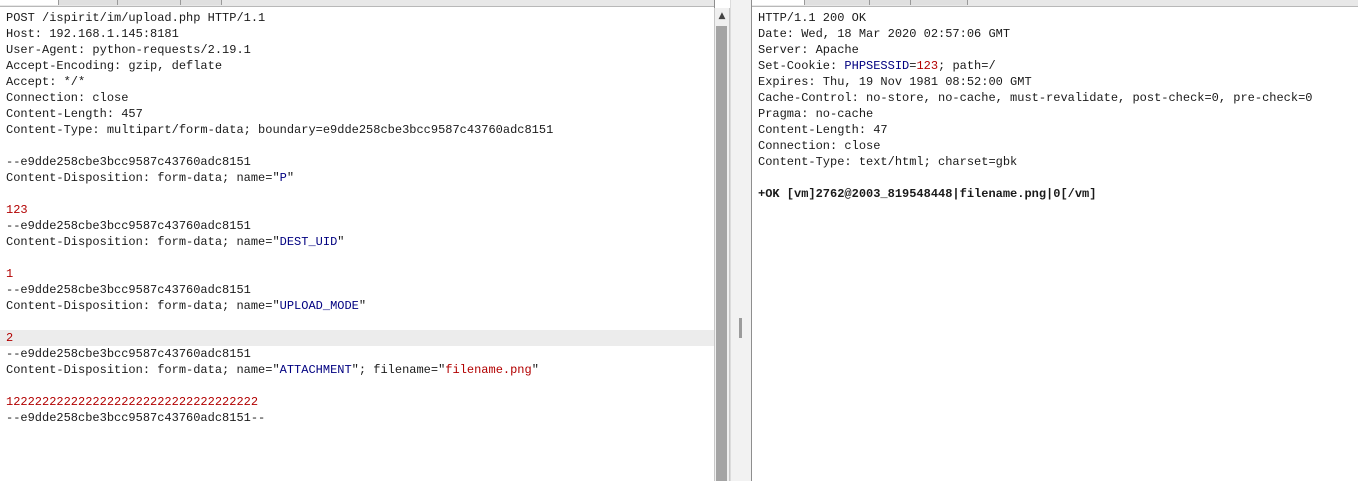 Image resolution: width=1358 pixels, height=481 pixels. What do you see at coordinates (114, 66) in the screenshot?
I see `code-token: Accept-Encoding: gzip, deflate` at bounding box center [114, 66].